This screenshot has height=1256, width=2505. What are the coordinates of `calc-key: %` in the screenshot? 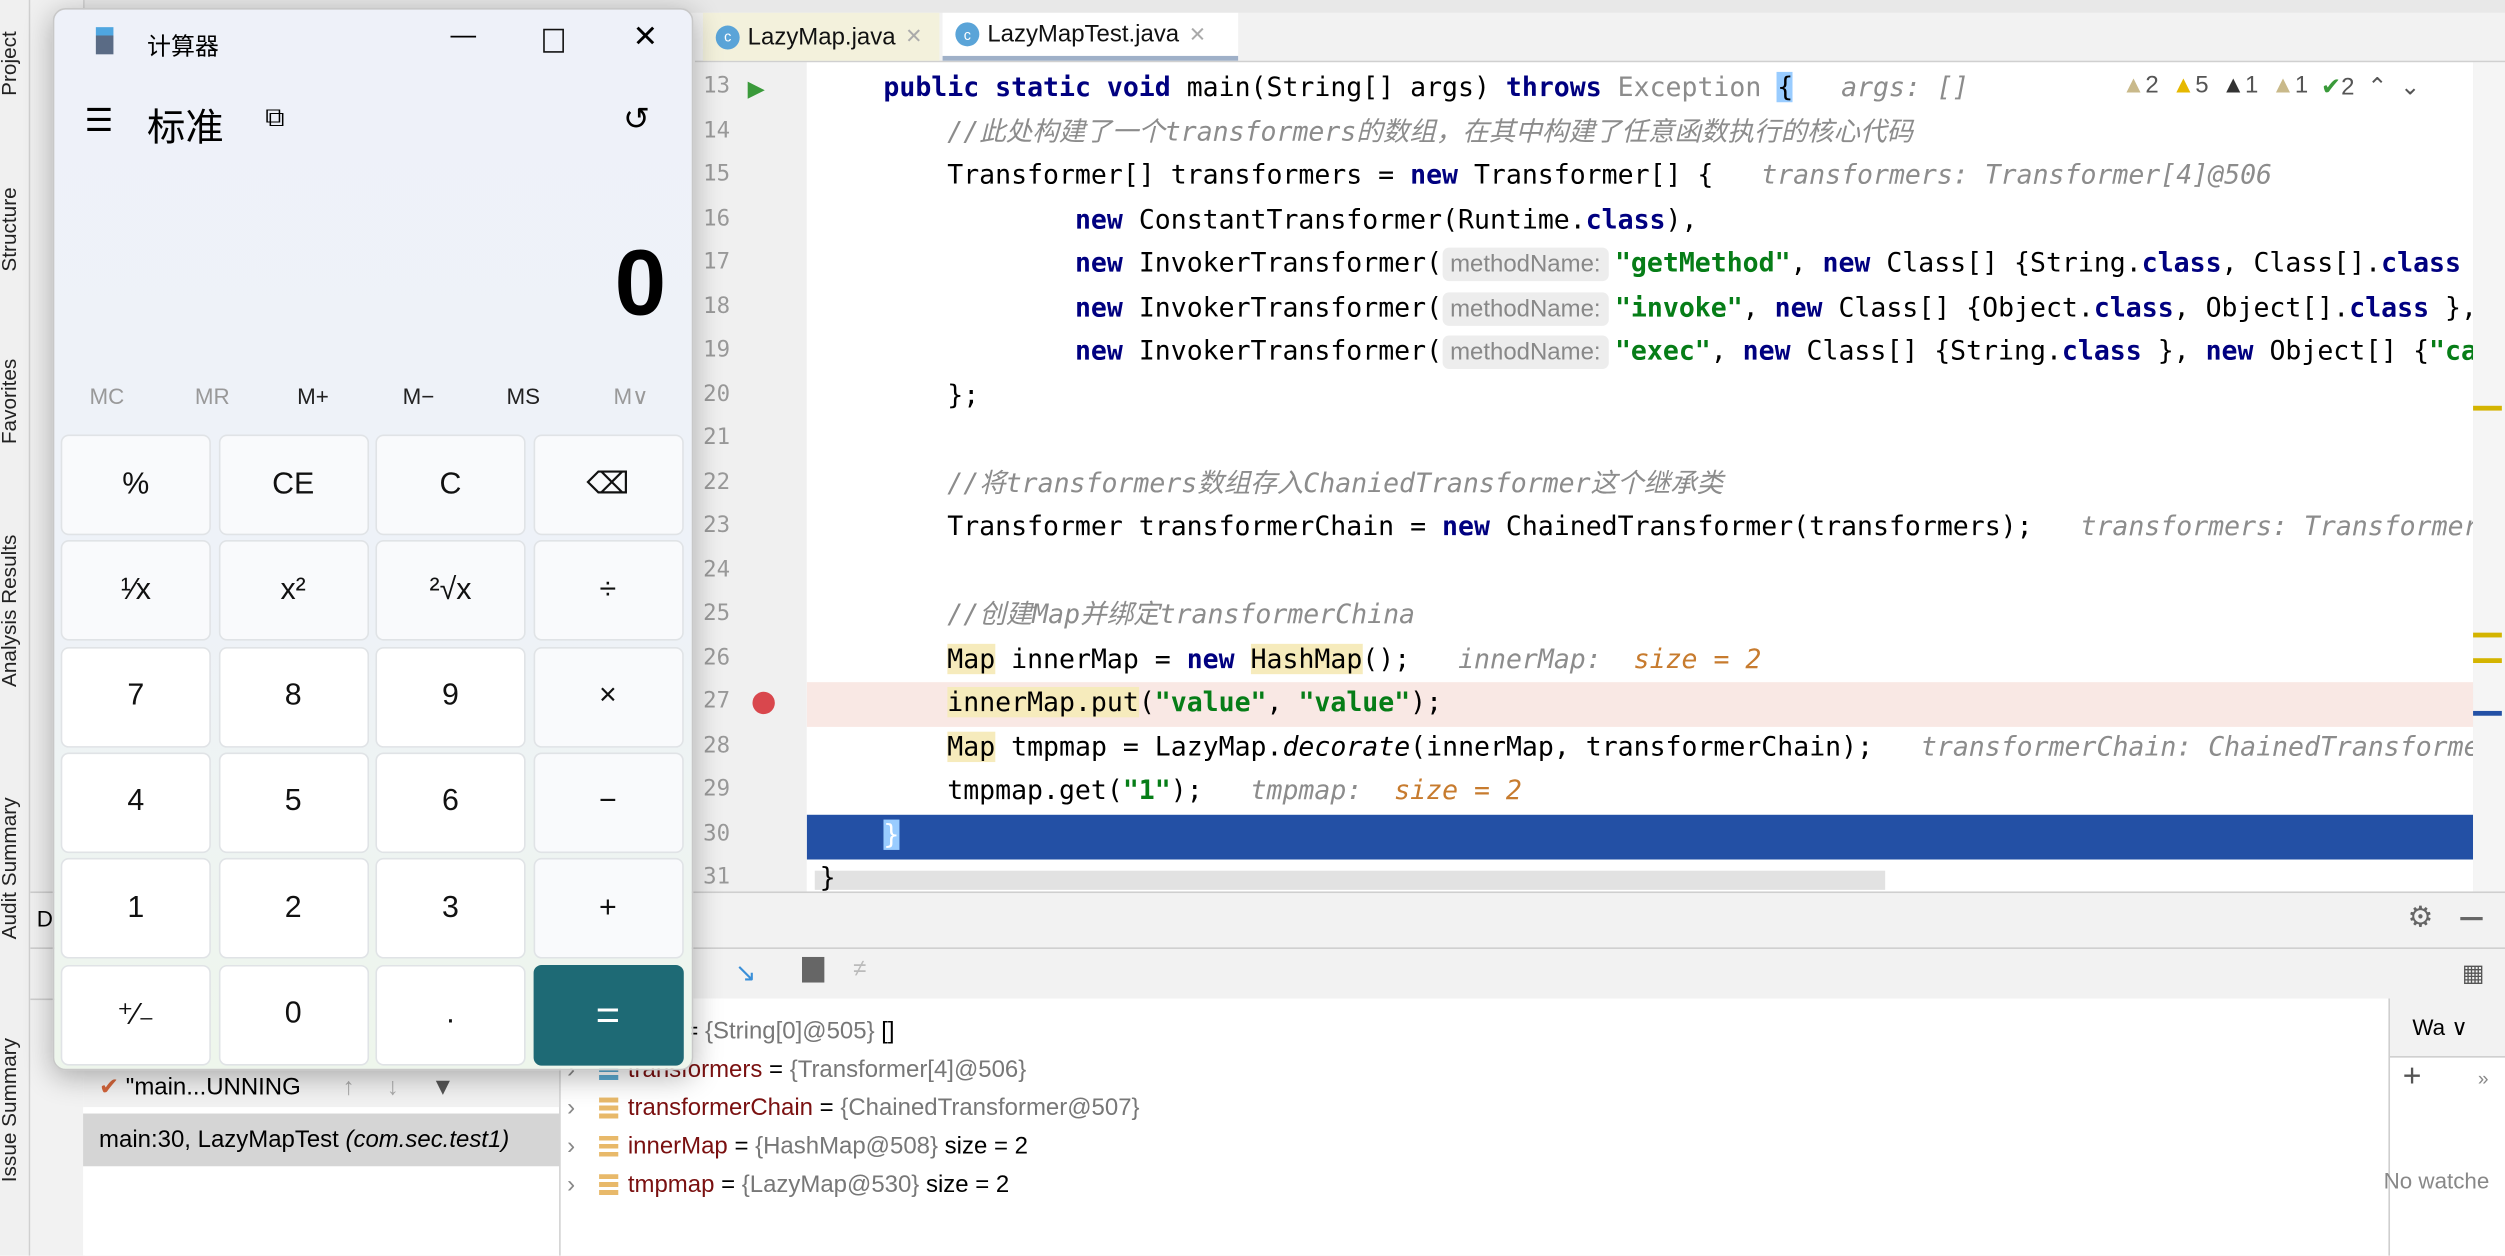 It's located at (135, 485).